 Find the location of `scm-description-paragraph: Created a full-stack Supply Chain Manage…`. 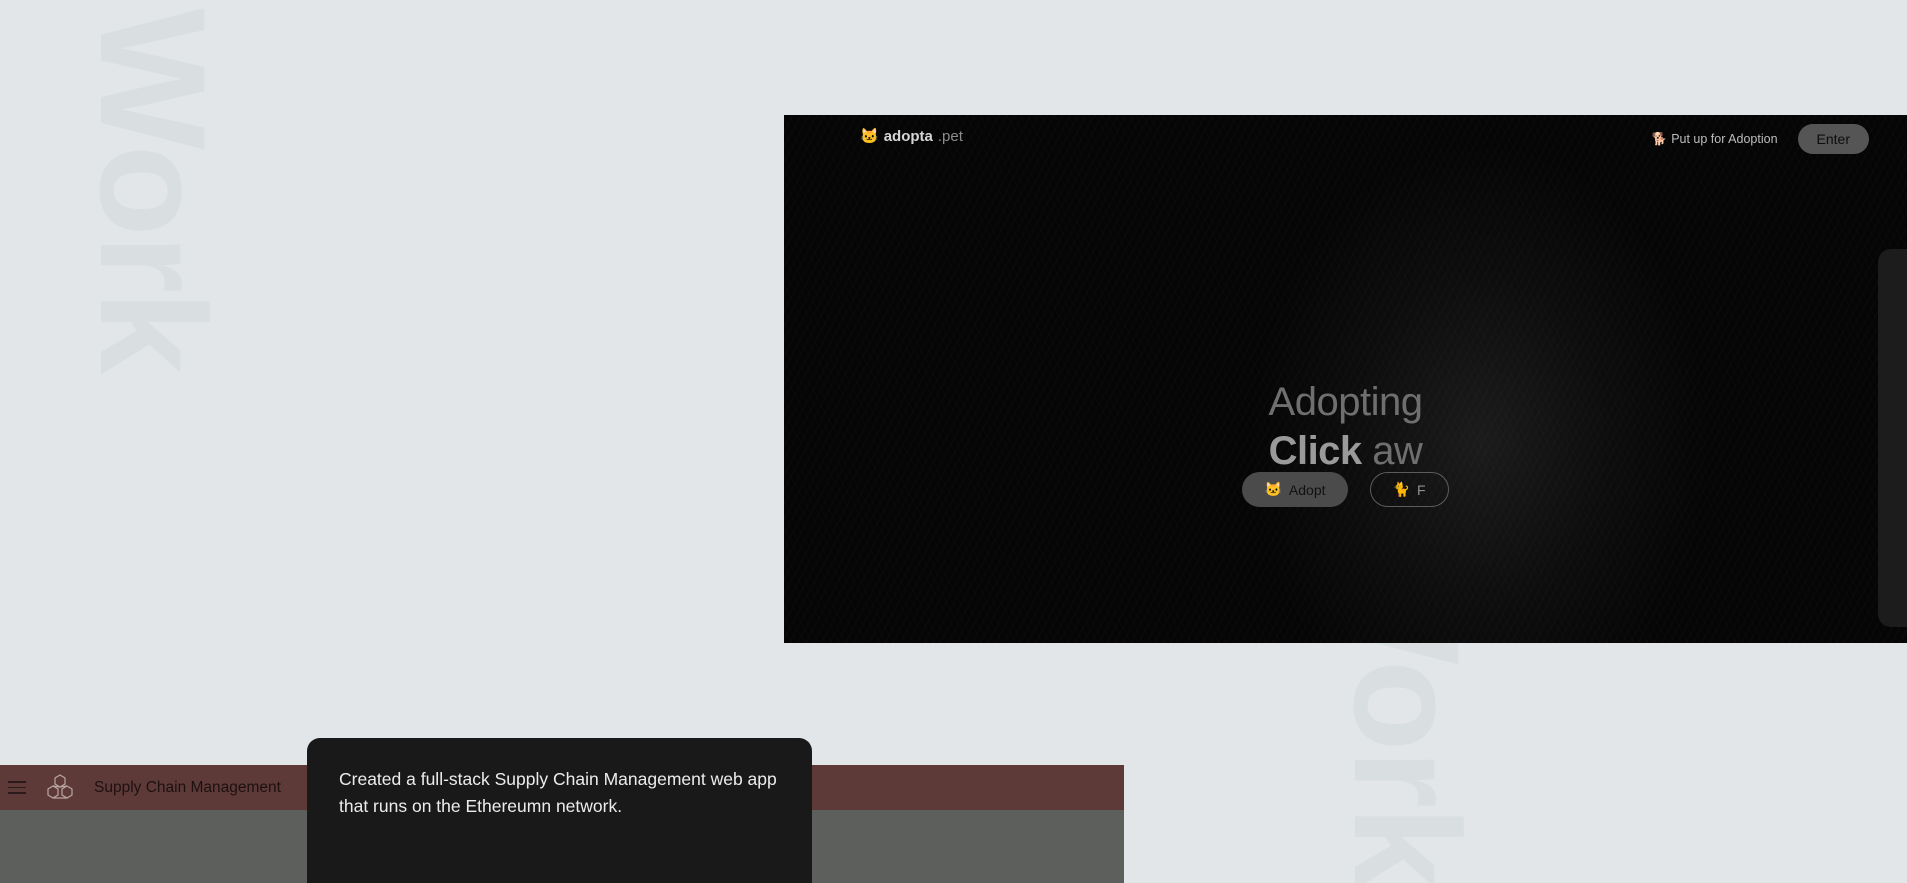

scm-description-paragraph: Created a full-stack Supply Chain Manage… is located at coordinates (558, 792).